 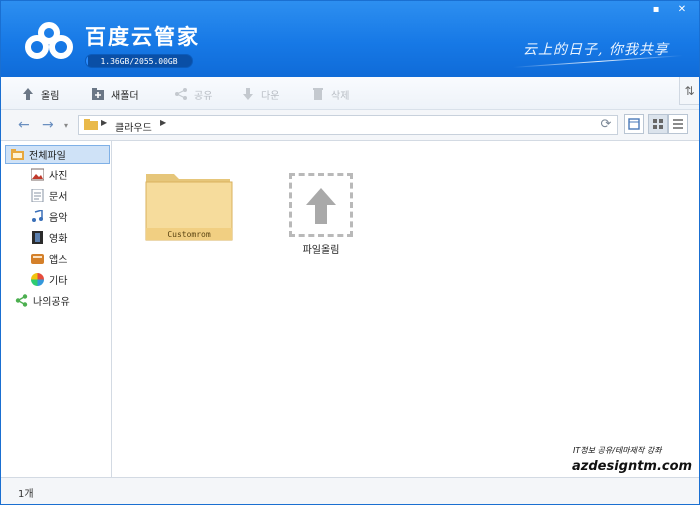 I want to click on film-icon, so click(x=37, y=237).